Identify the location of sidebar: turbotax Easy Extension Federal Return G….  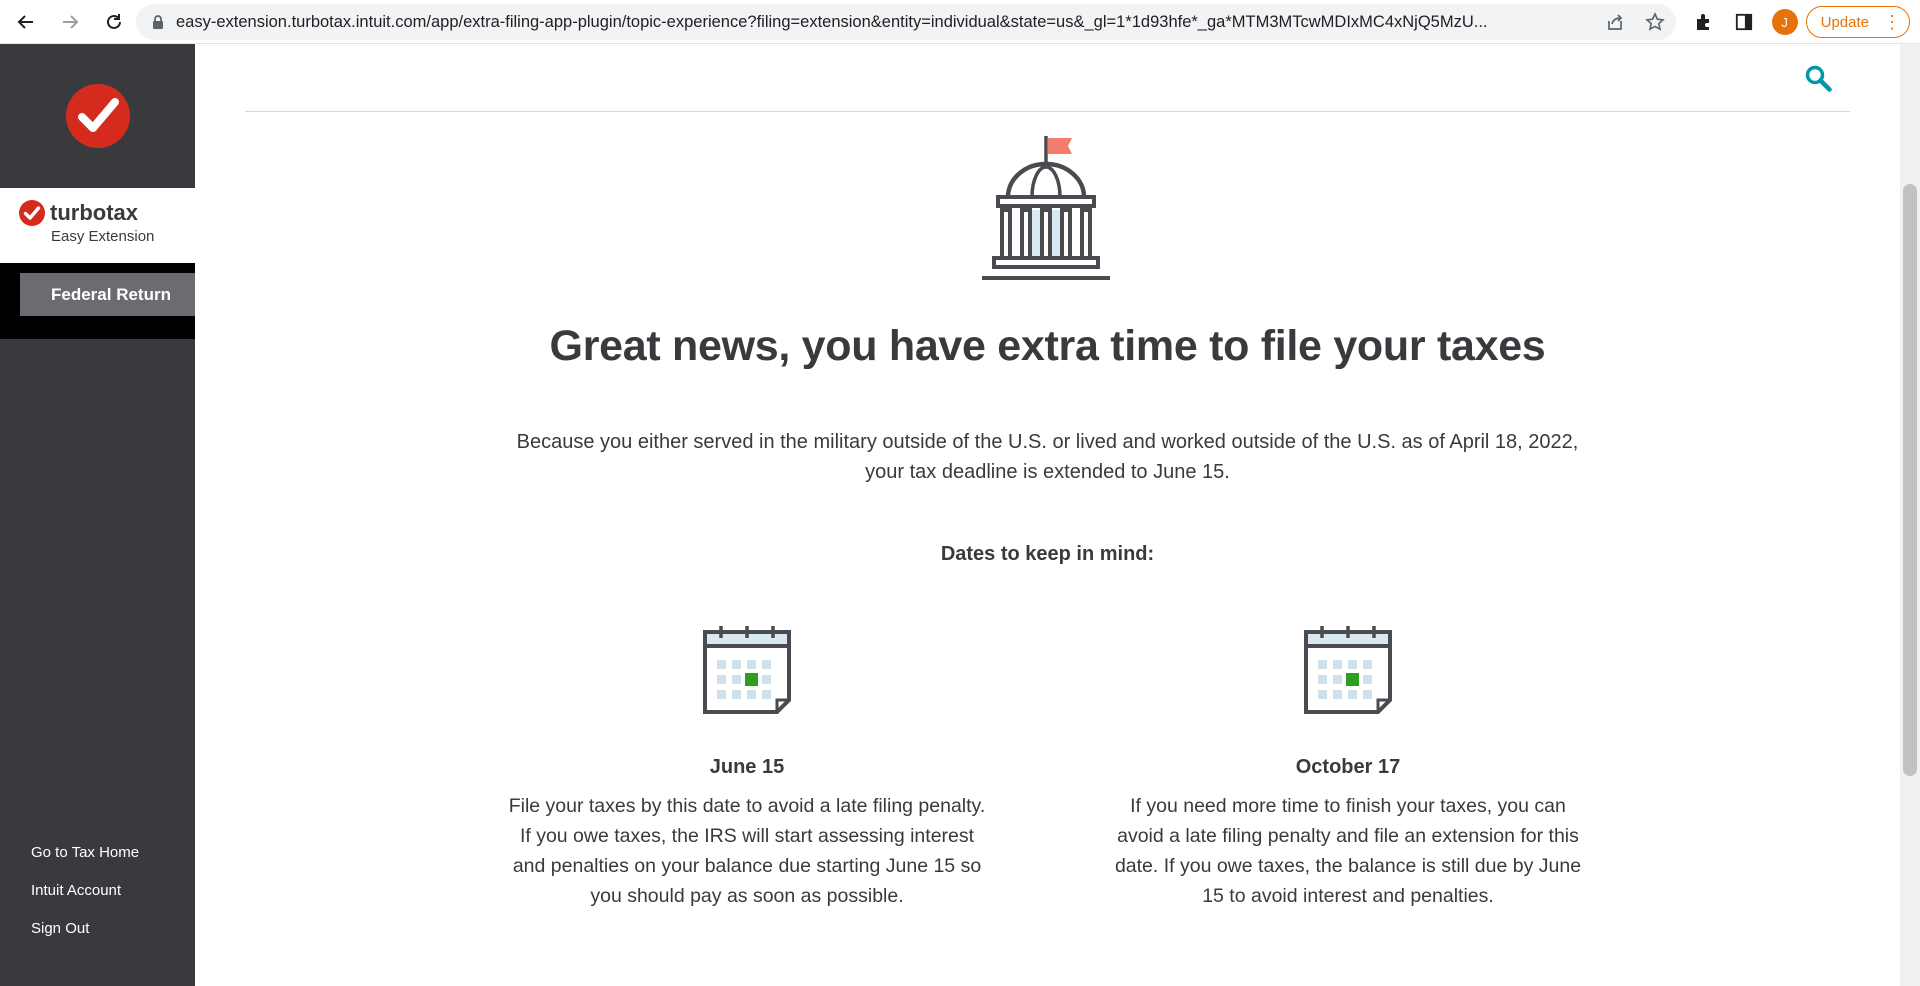
(97, 515).